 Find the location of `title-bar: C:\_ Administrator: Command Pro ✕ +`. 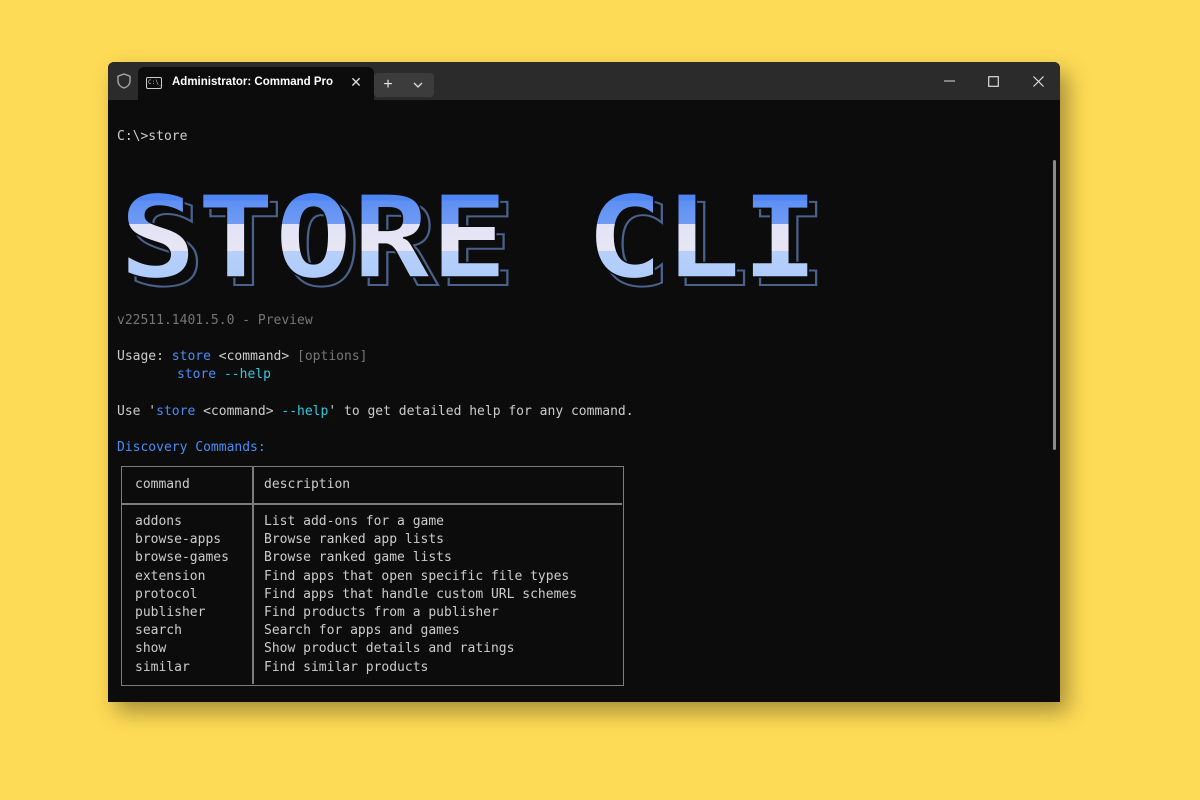

title-bar: C:\_ Administrator: Command Pro ✕ + is located at coordinates (584, 81).